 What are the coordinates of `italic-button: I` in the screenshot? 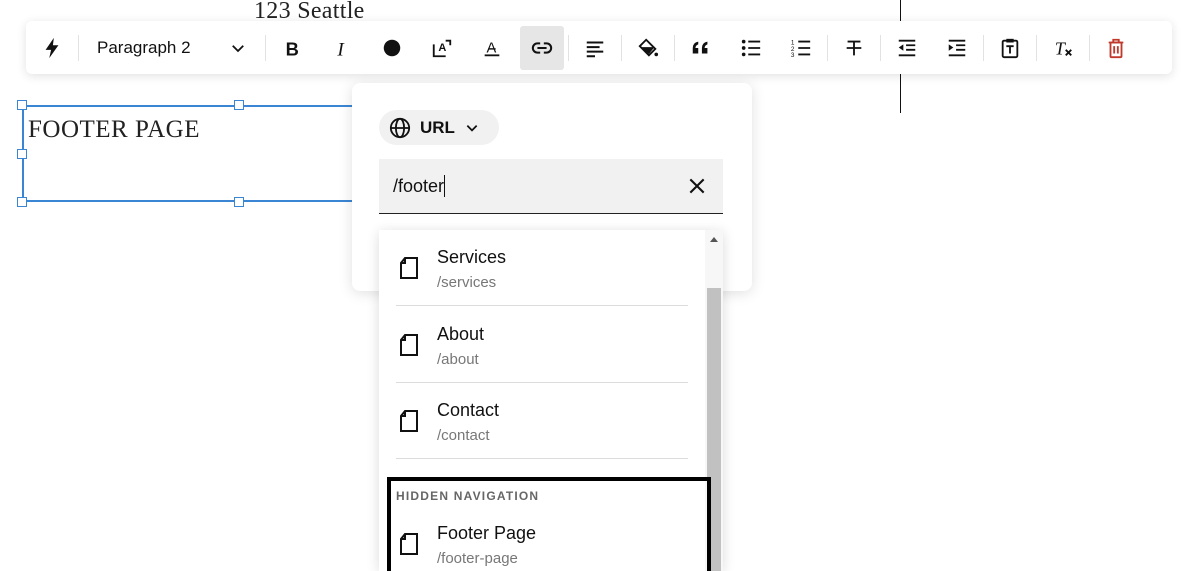 It's located at (342, 48).